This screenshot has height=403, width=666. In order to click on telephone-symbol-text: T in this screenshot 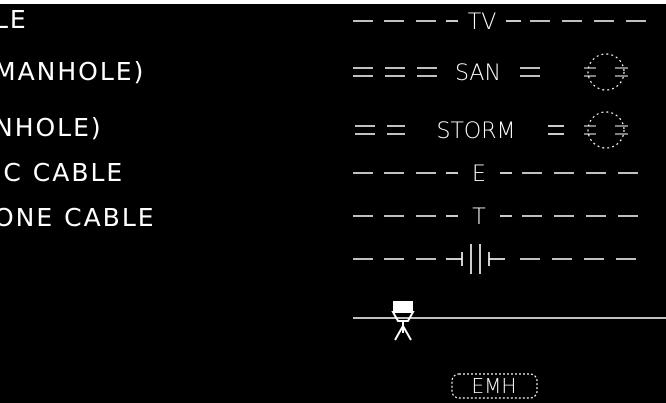, I will do `click(478, 217)`.